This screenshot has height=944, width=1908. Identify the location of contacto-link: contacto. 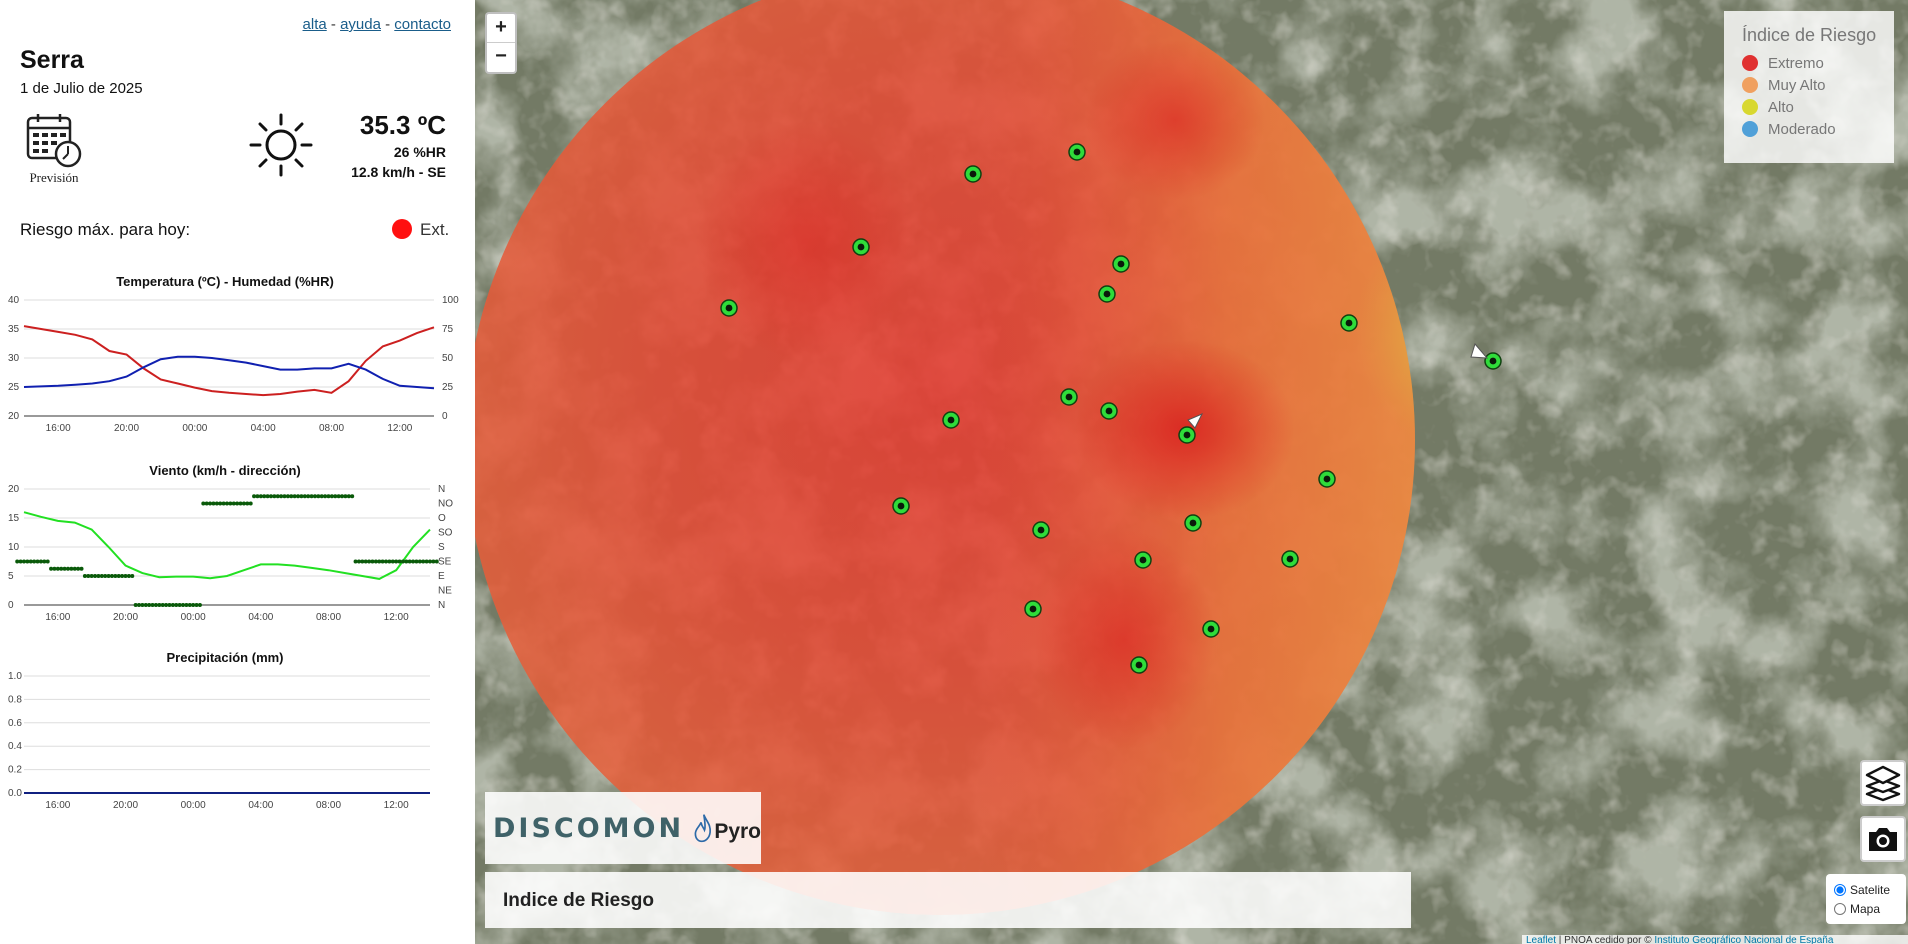
(422, 24).